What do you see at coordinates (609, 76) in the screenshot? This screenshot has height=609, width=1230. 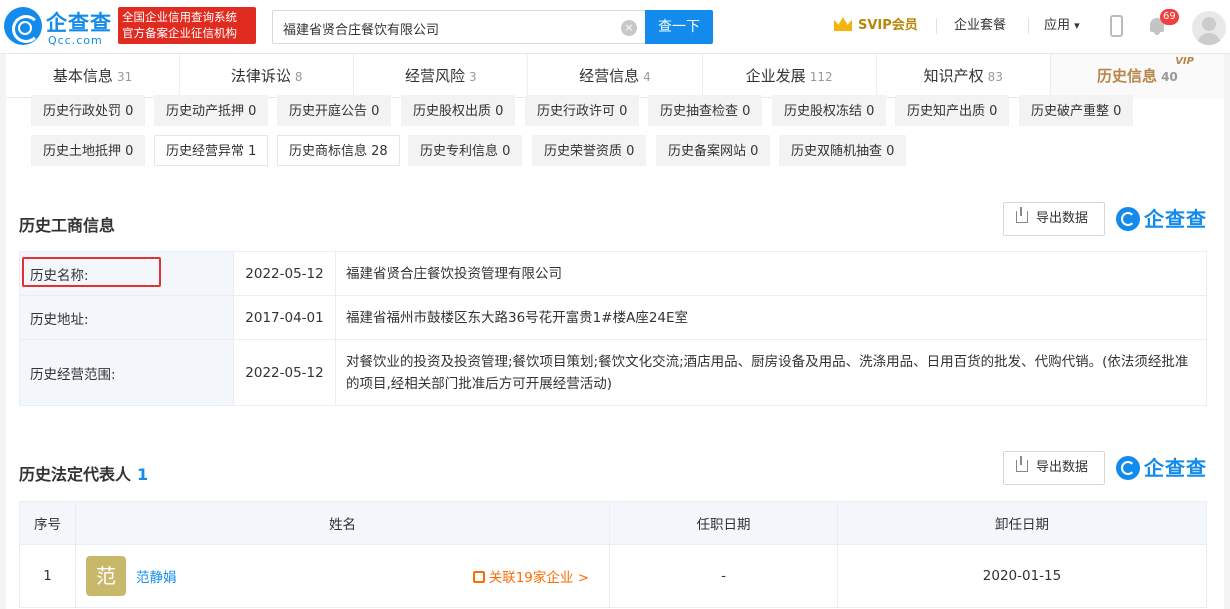 I see `tab-label: 经营信息` at bounding box center [609, 76].